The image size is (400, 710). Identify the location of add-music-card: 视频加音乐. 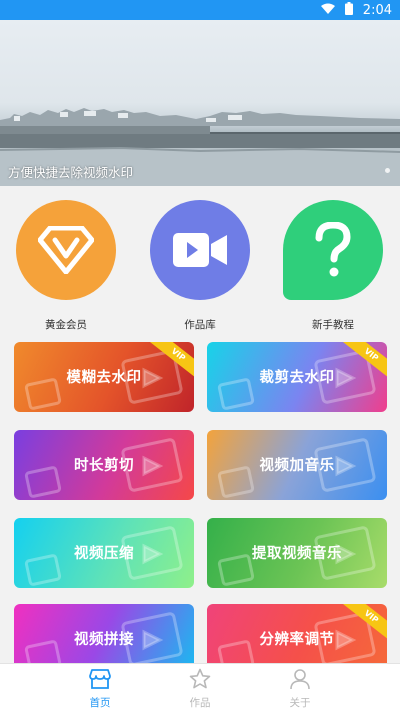
(297, 465).